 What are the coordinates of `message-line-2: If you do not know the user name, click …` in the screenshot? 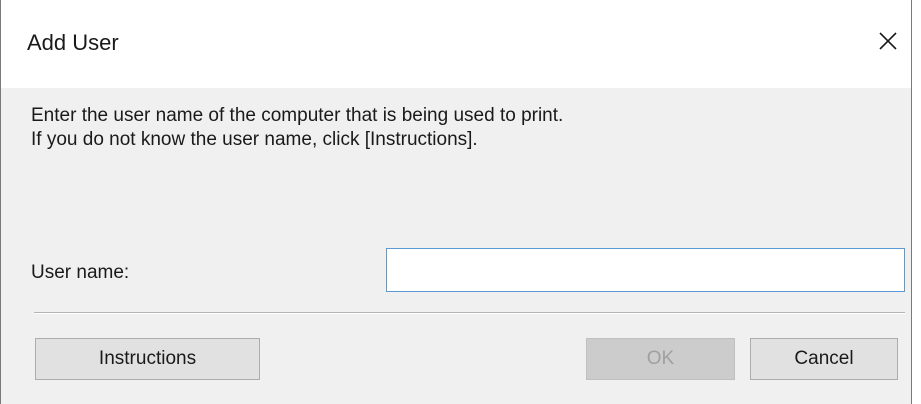 It's located at (254, 139).